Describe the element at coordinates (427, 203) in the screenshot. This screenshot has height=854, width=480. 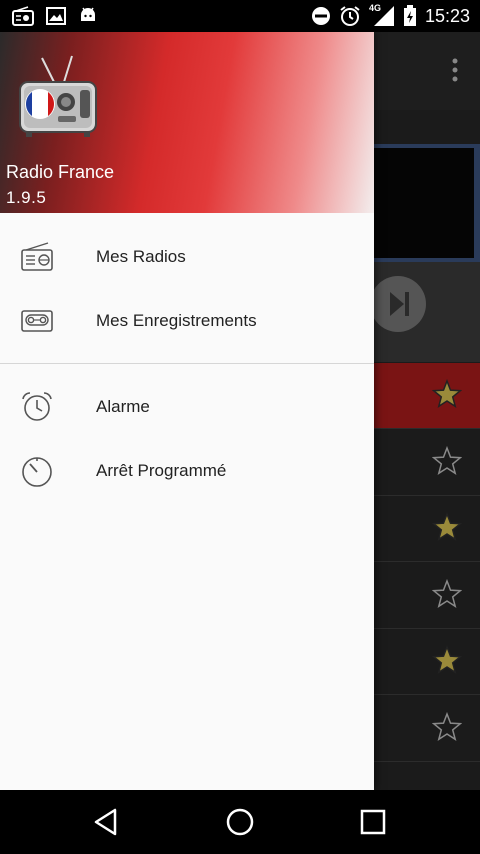
I see `station-banner` at that location.